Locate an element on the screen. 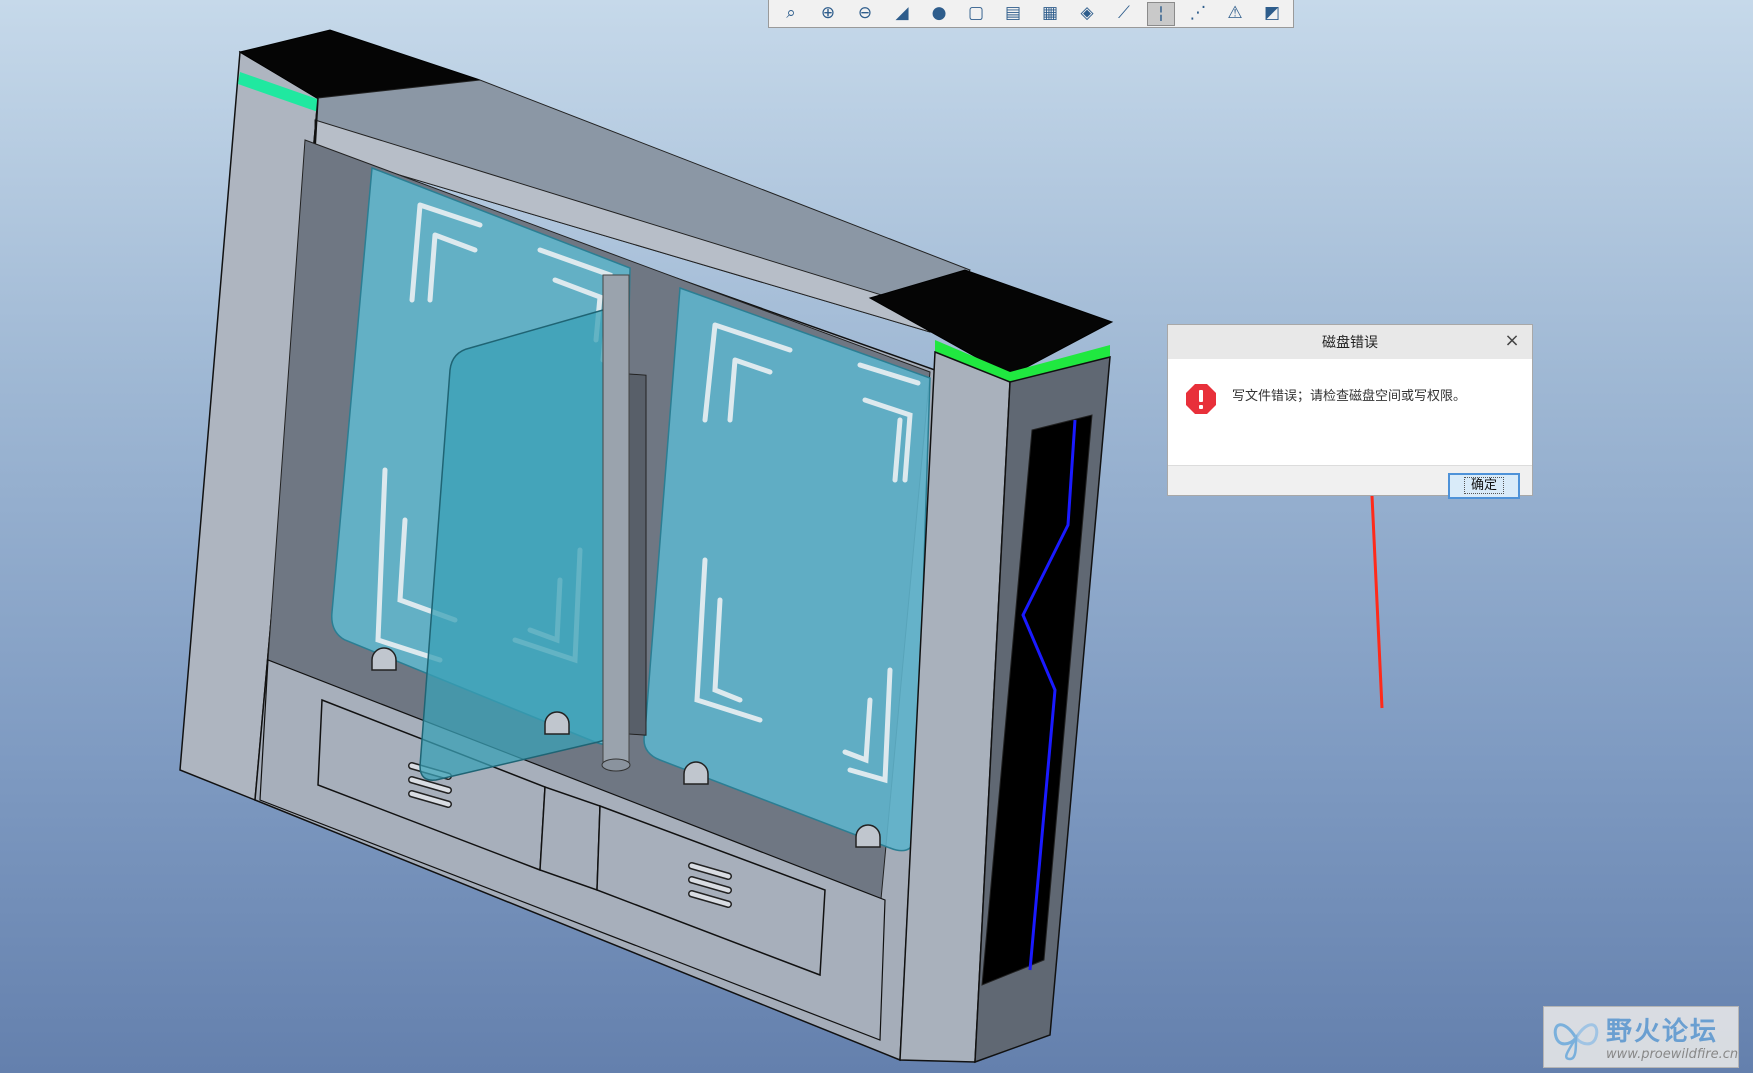  view-toolbar: ⌕ ⊕ ⊖ ◢ ● ▢ ▤ ▦ ◈ ⟋ ¦ ⋰ ⚠ ◩ is located at coordinates (1031, 14).